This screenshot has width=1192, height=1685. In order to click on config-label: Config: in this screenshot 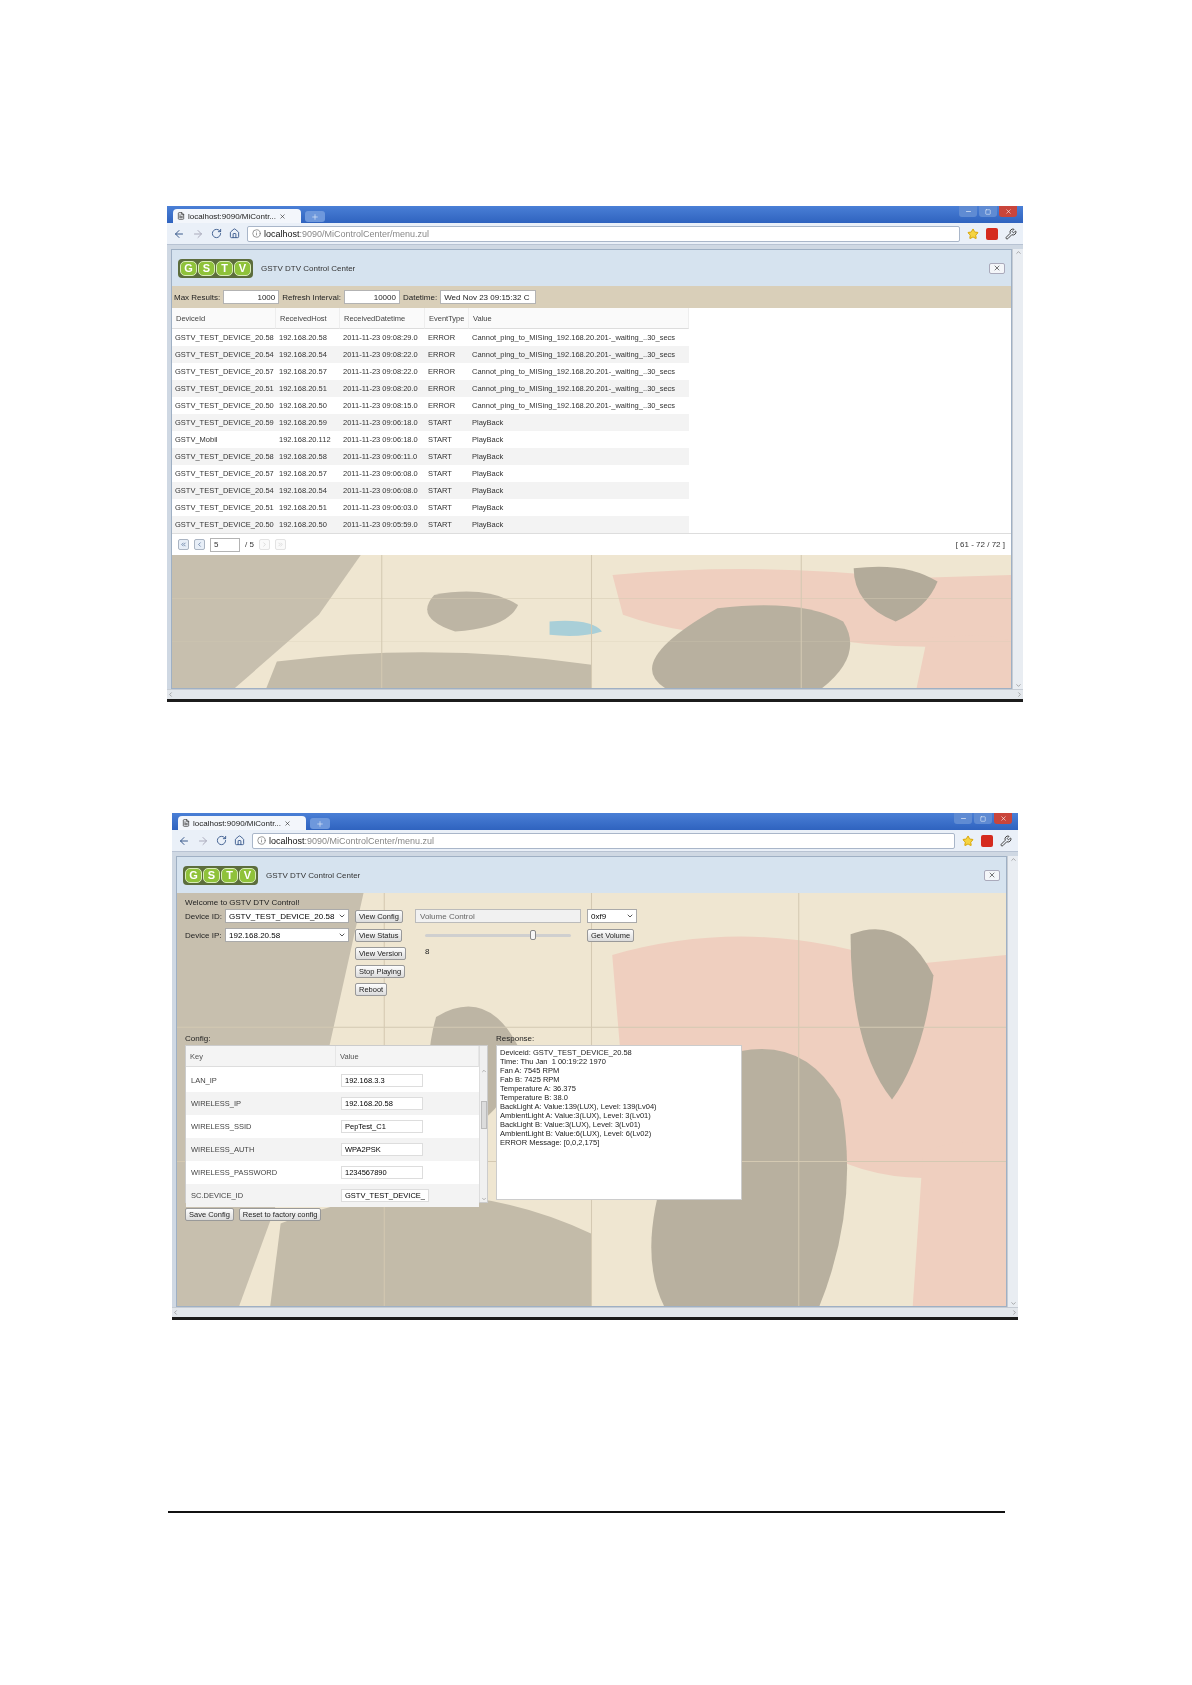, I will do `click(198, 1038)`.